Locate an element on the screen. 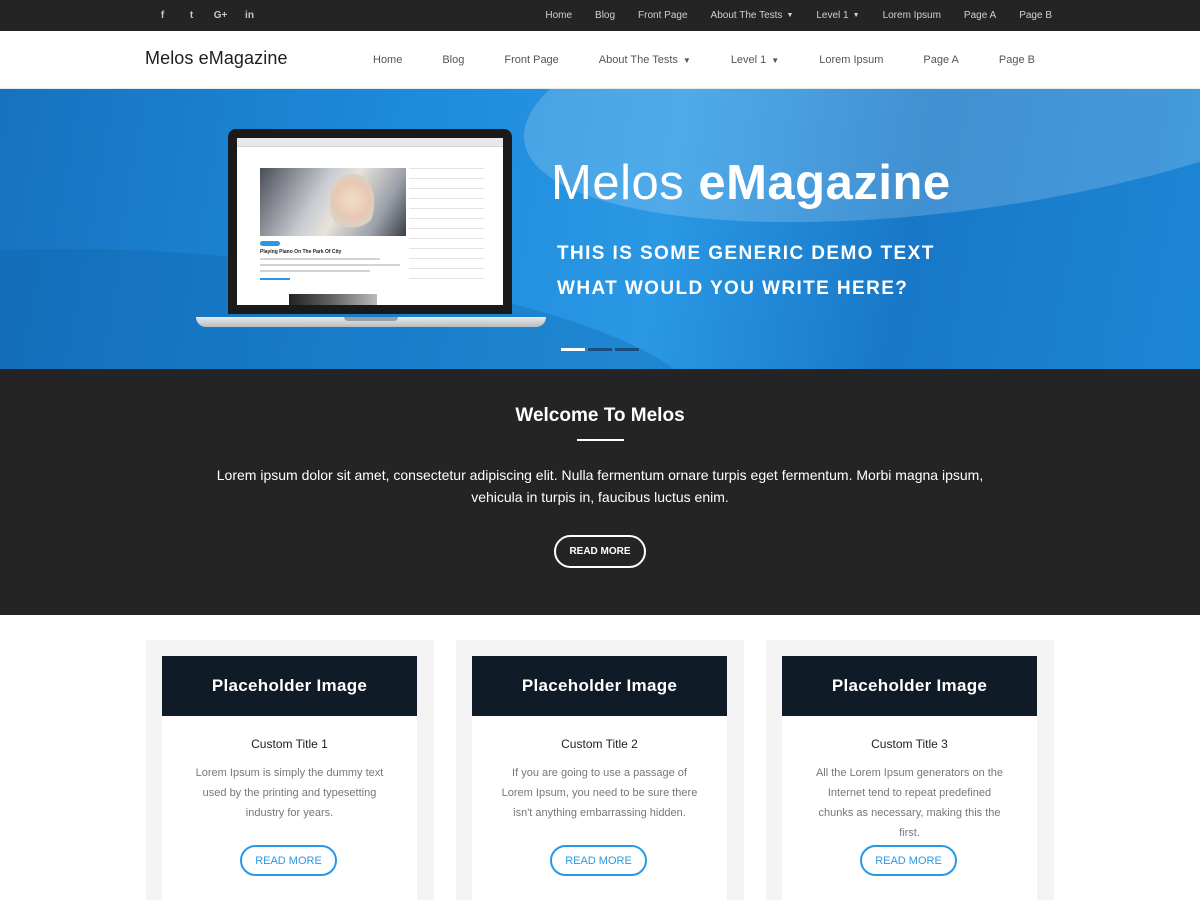 The height and width of the screenshot is (900, 1200). main-nav-level-label: Level 1 is located at coordinates (748, 60).